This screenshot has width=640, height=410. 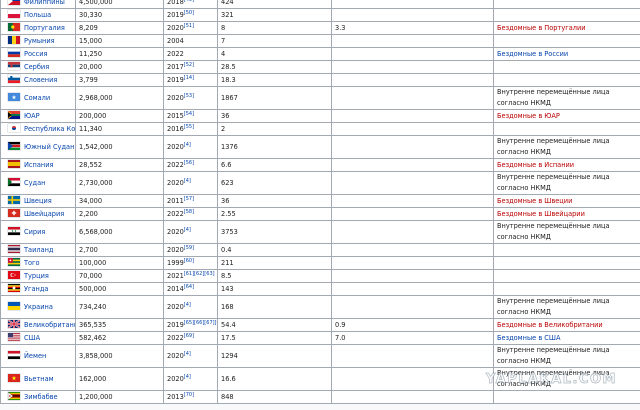 I want to click on reference-link: [53], so click(x=189, y=96).